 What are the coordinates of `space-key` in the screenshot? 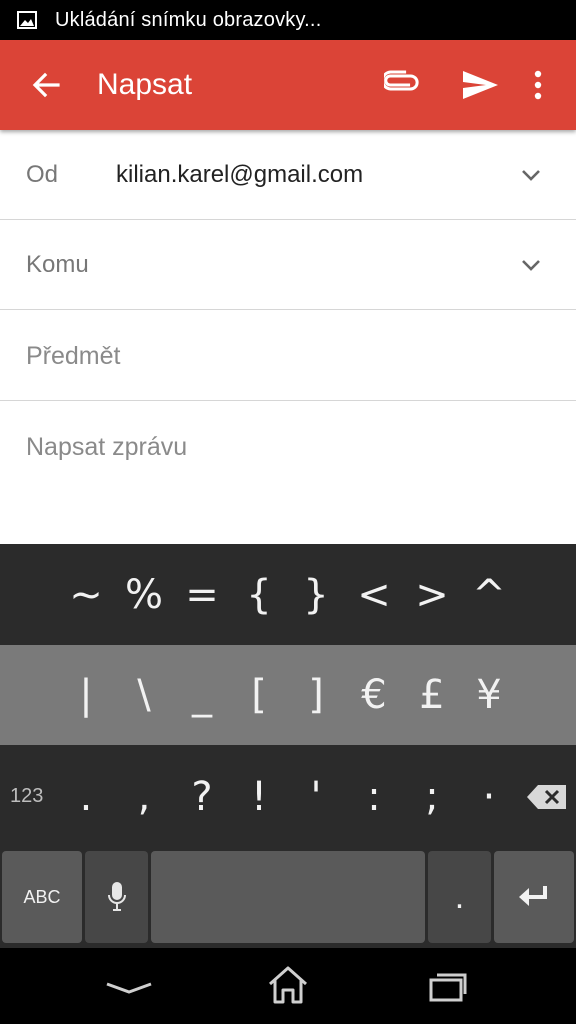 It's located at (288, 897).